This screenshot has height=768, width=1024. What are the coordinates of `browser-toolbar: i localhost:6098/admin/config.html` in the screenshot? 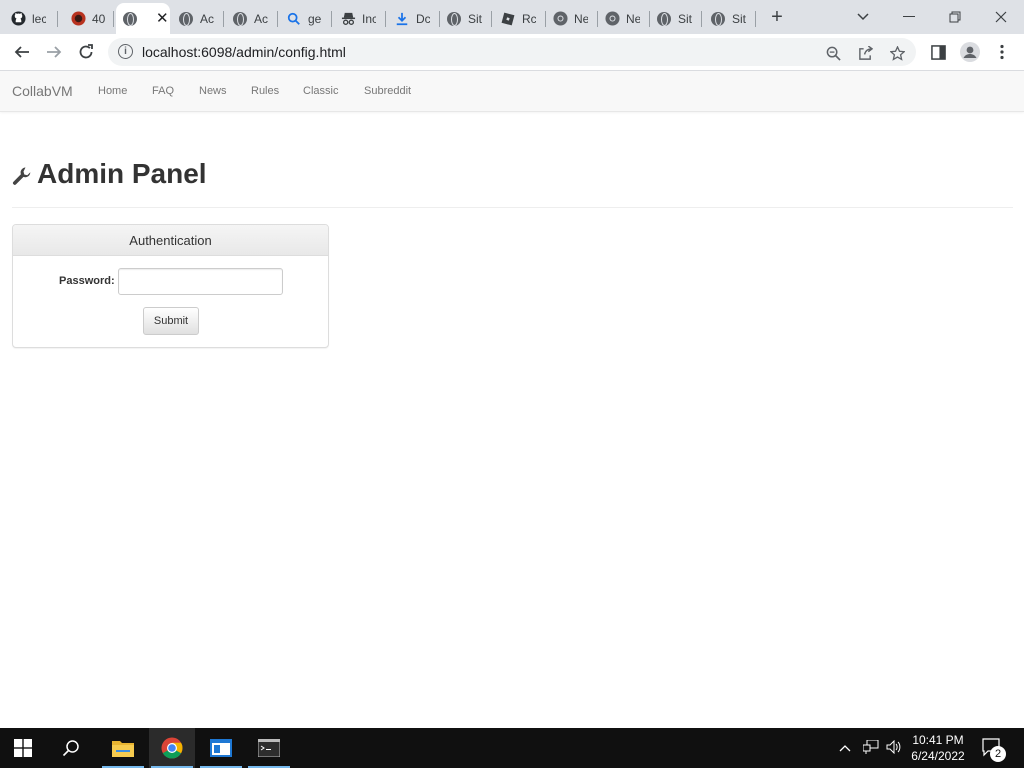 It's located at (512, 52).